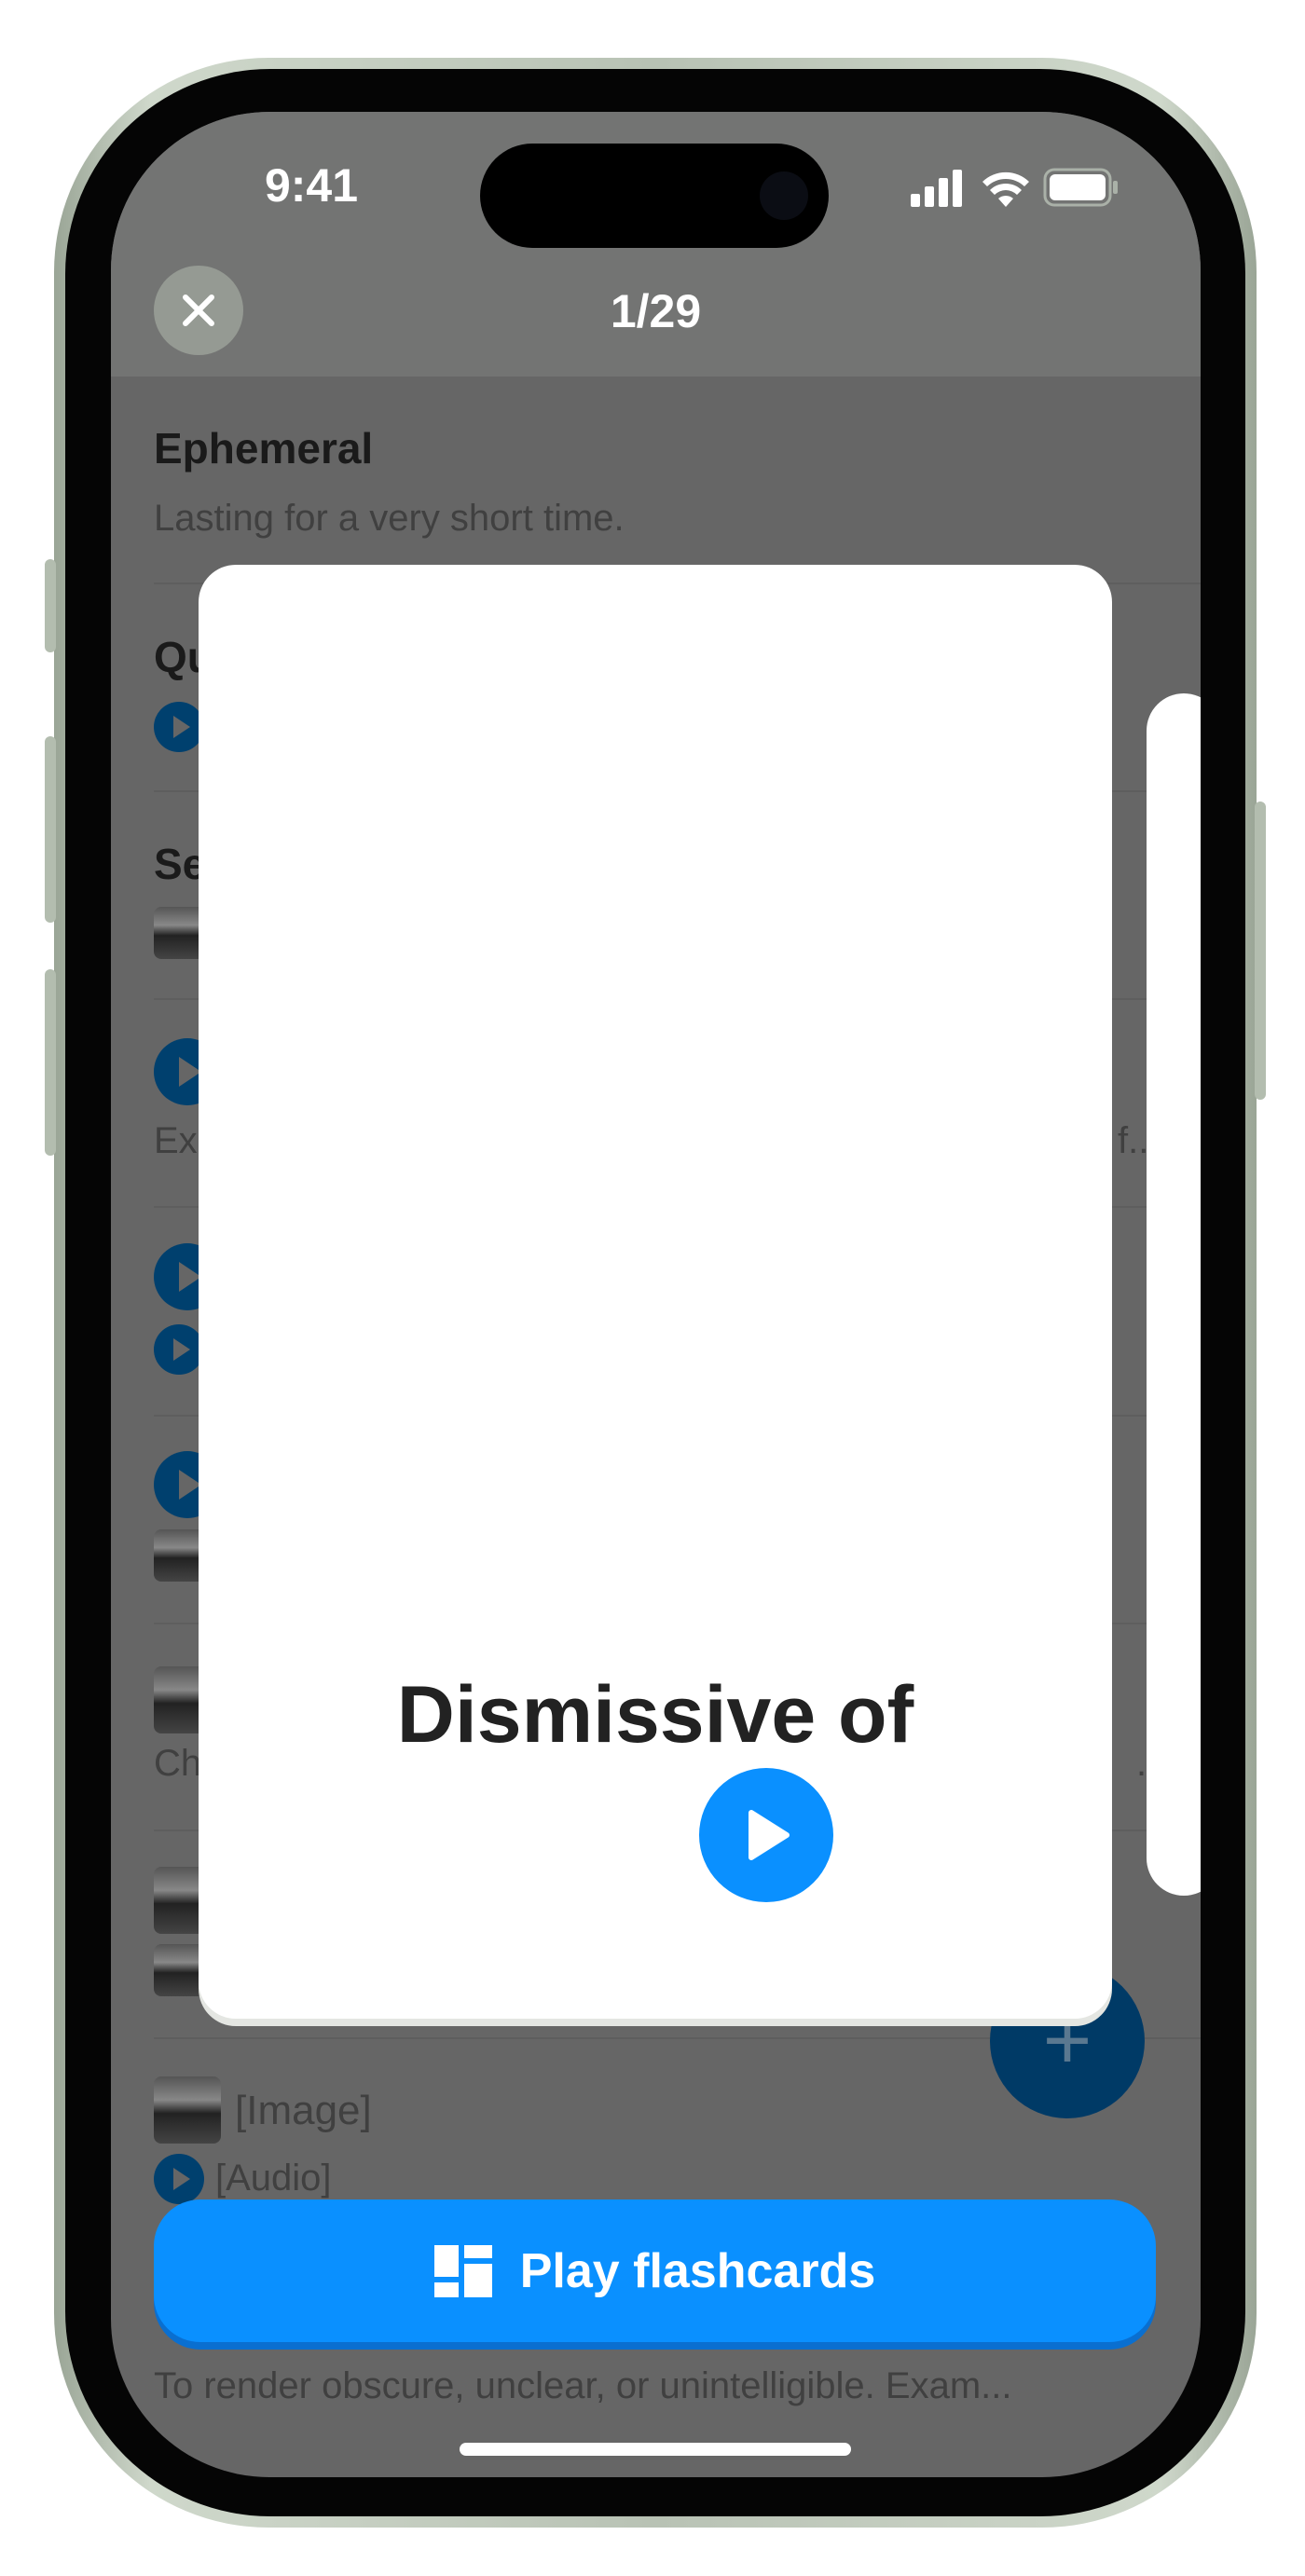 The width and height of the screenshot is (1305, 2576). I want to click on image-thumbnail, so click(187, 2110).